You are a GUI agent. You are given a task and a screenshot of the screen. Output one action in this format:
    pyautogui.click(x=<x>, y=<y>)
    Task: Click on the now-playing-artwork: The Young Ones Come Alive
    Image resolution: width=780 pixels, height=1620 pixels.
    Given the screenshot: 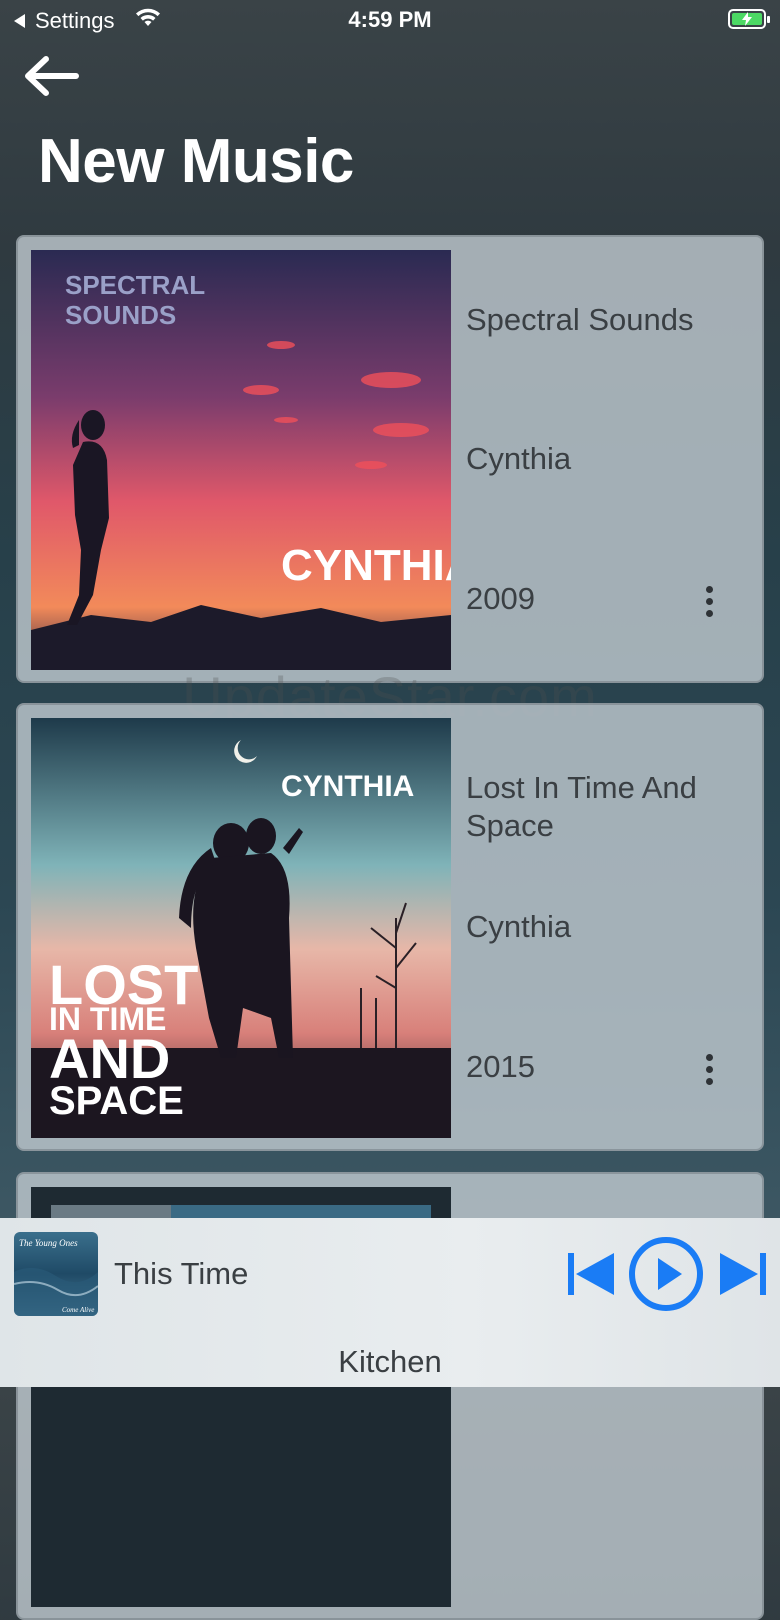 What is the action you would take?
    pyautogui.click(x=56, y=1274)
    